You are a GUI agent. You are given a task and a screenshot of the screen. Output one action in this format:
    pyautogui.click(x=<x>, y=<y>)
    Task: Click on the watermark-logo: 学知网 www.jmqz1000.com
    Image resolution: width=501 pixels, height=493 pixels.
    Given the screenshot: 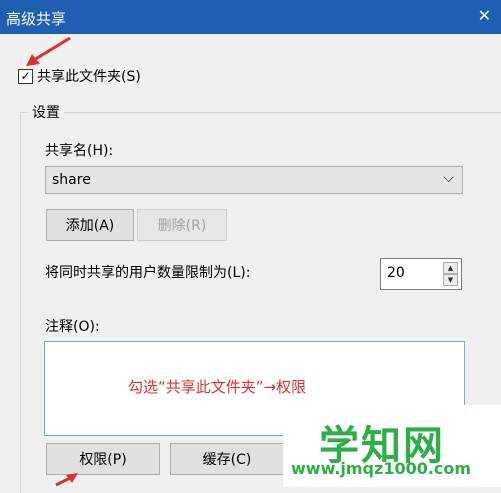 What is the action you would take?
    pyautogui.click(x=392, y=446)
    